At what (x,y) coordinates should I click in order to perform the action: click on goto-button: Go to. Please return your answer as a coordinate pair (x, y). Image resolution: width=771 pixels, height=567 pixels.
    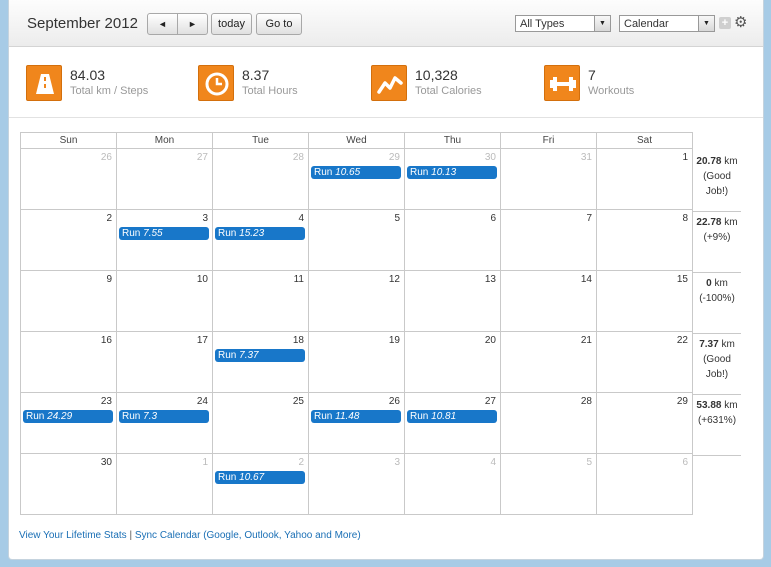
    Looking at the image, I should click on (279, 24).